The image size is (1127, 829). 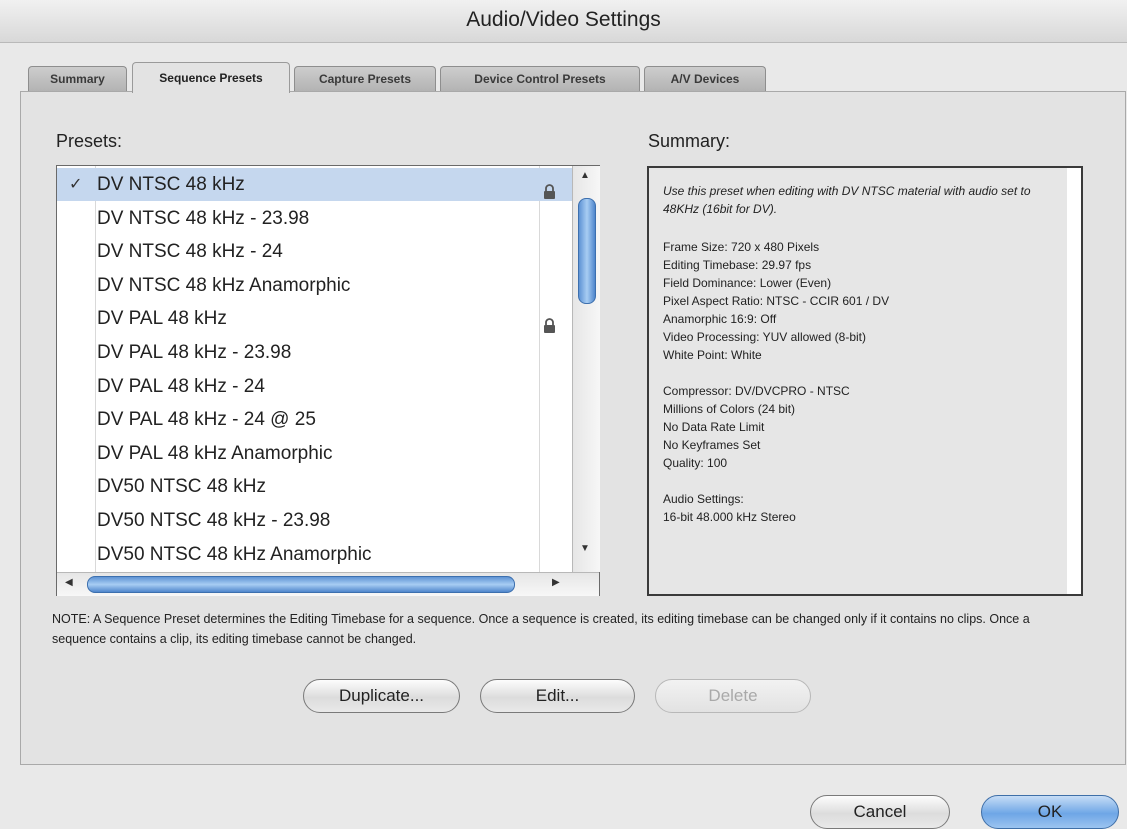 I want to click on vertical-scroll-thumb, so click(x=587, y=251).